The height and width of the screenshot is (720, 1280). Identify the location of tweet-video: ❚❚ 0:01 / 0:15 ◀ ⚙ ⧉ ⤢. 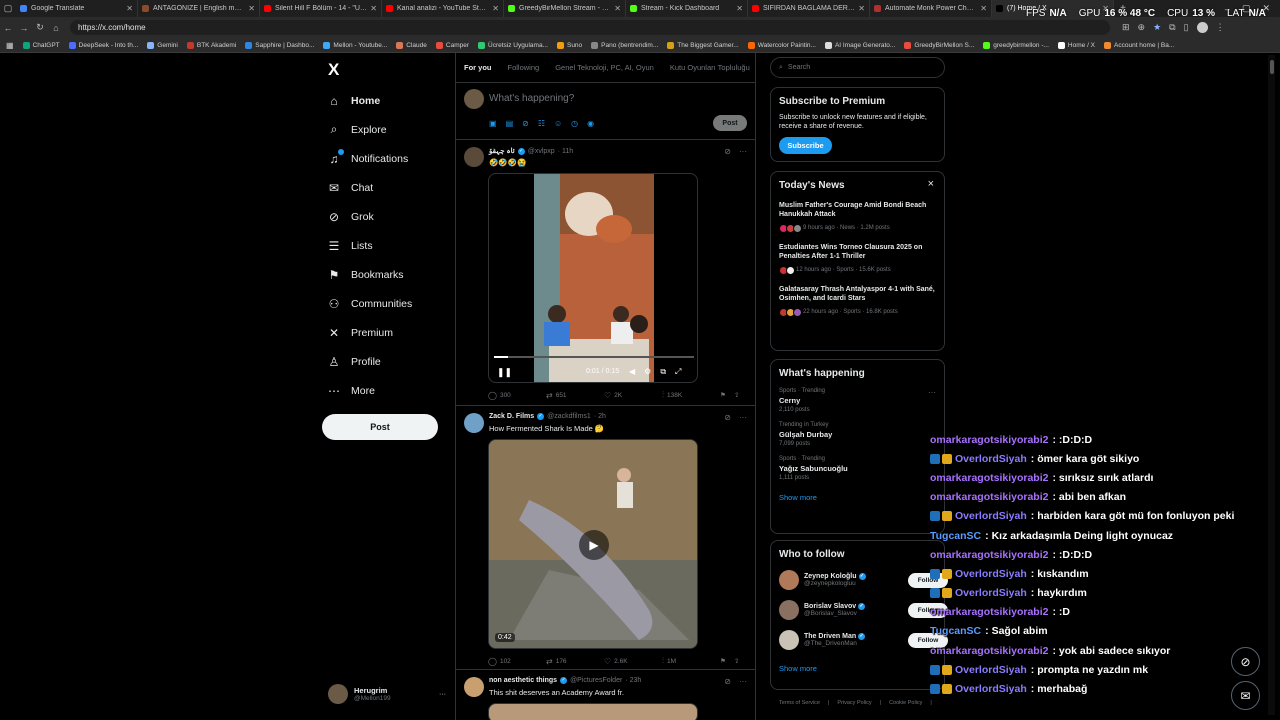
(593, 278).